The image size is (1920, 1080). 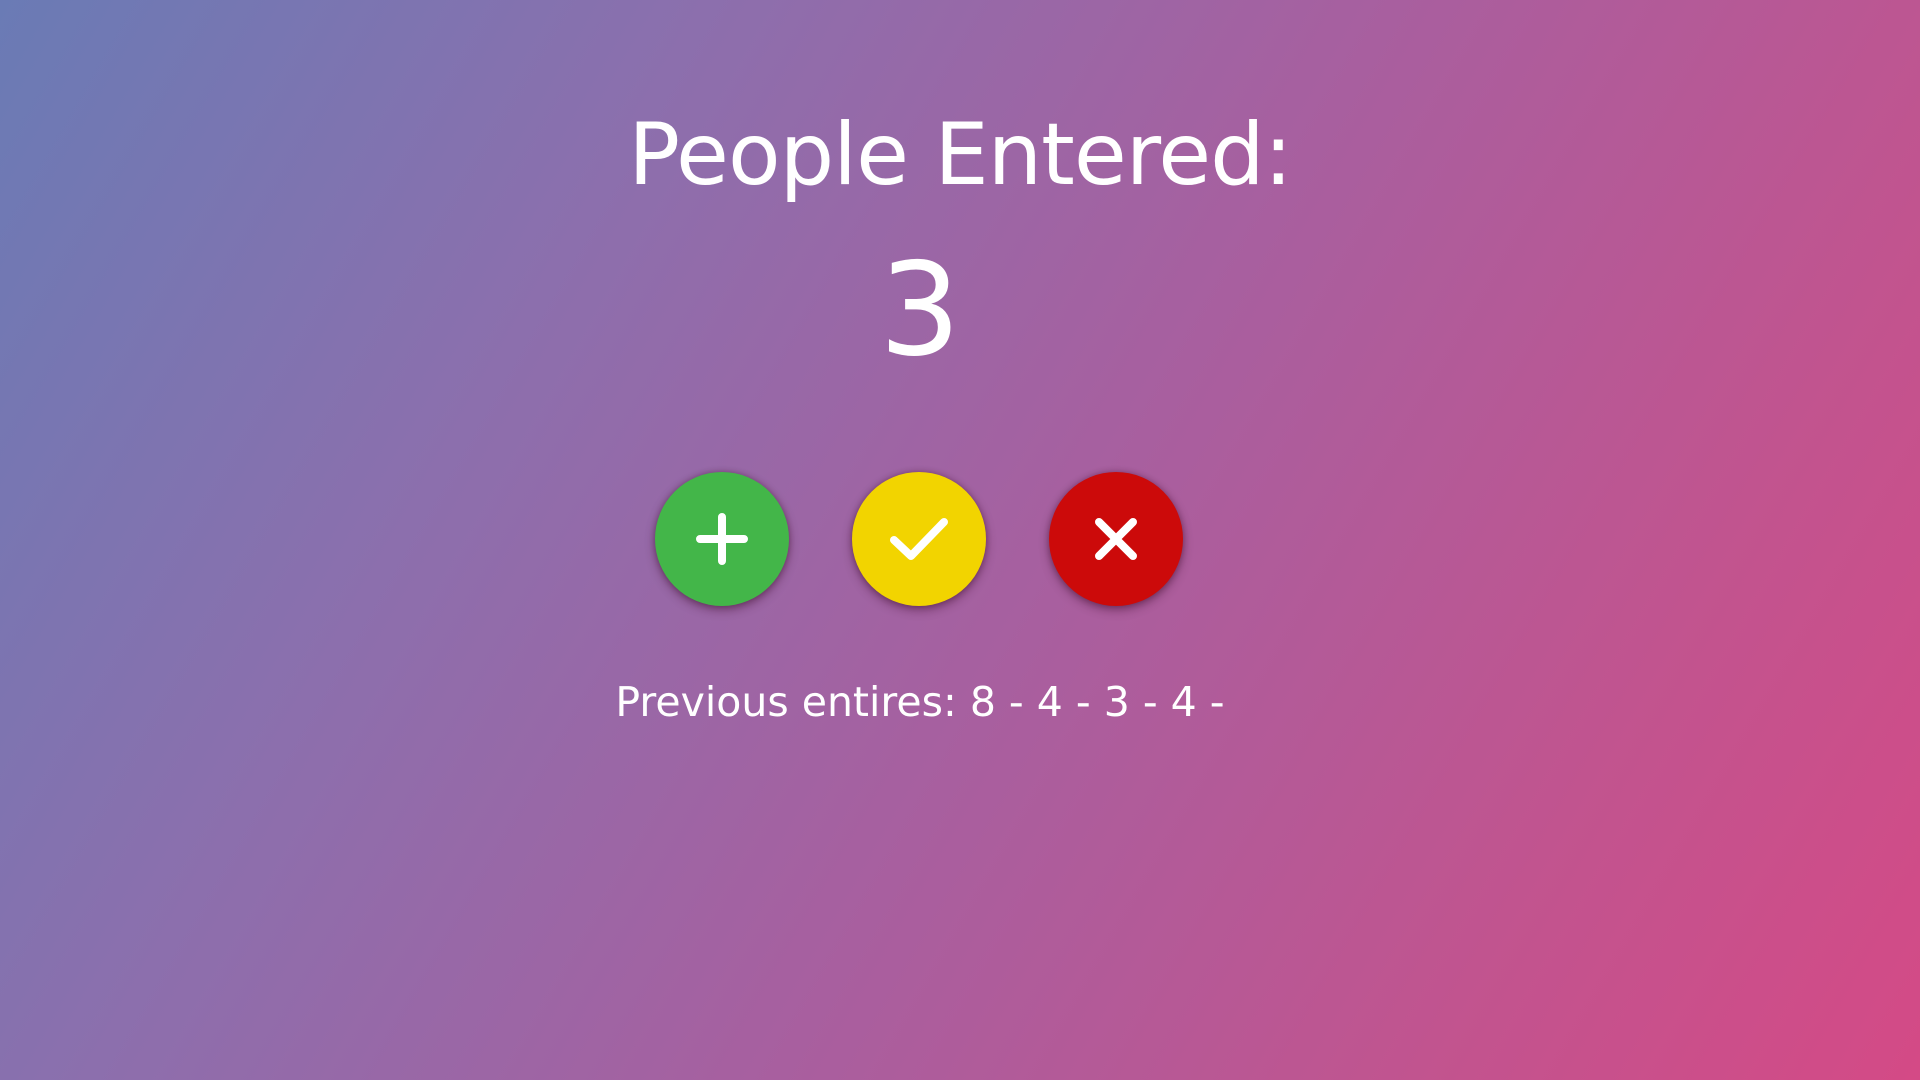 I want to click on previous-entries-label: Previous entires:, so click(x=786, y=702).